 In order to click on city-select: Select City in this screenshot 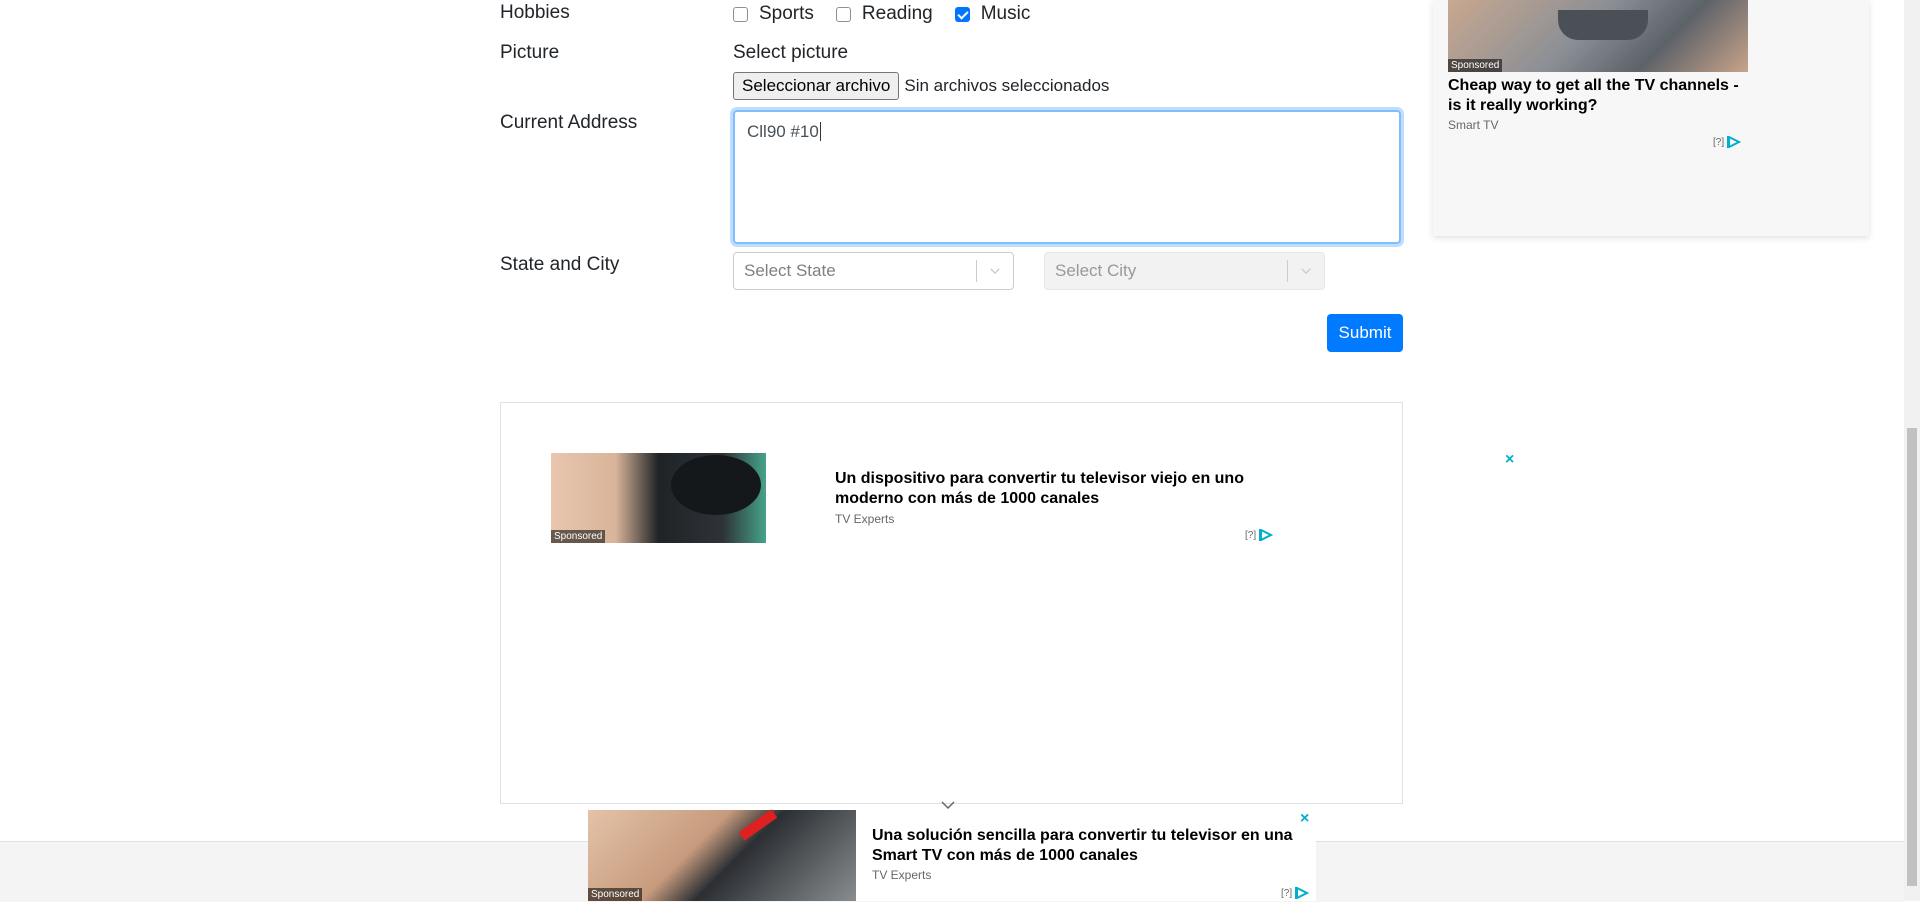, I will do `click(1184, 271)`.